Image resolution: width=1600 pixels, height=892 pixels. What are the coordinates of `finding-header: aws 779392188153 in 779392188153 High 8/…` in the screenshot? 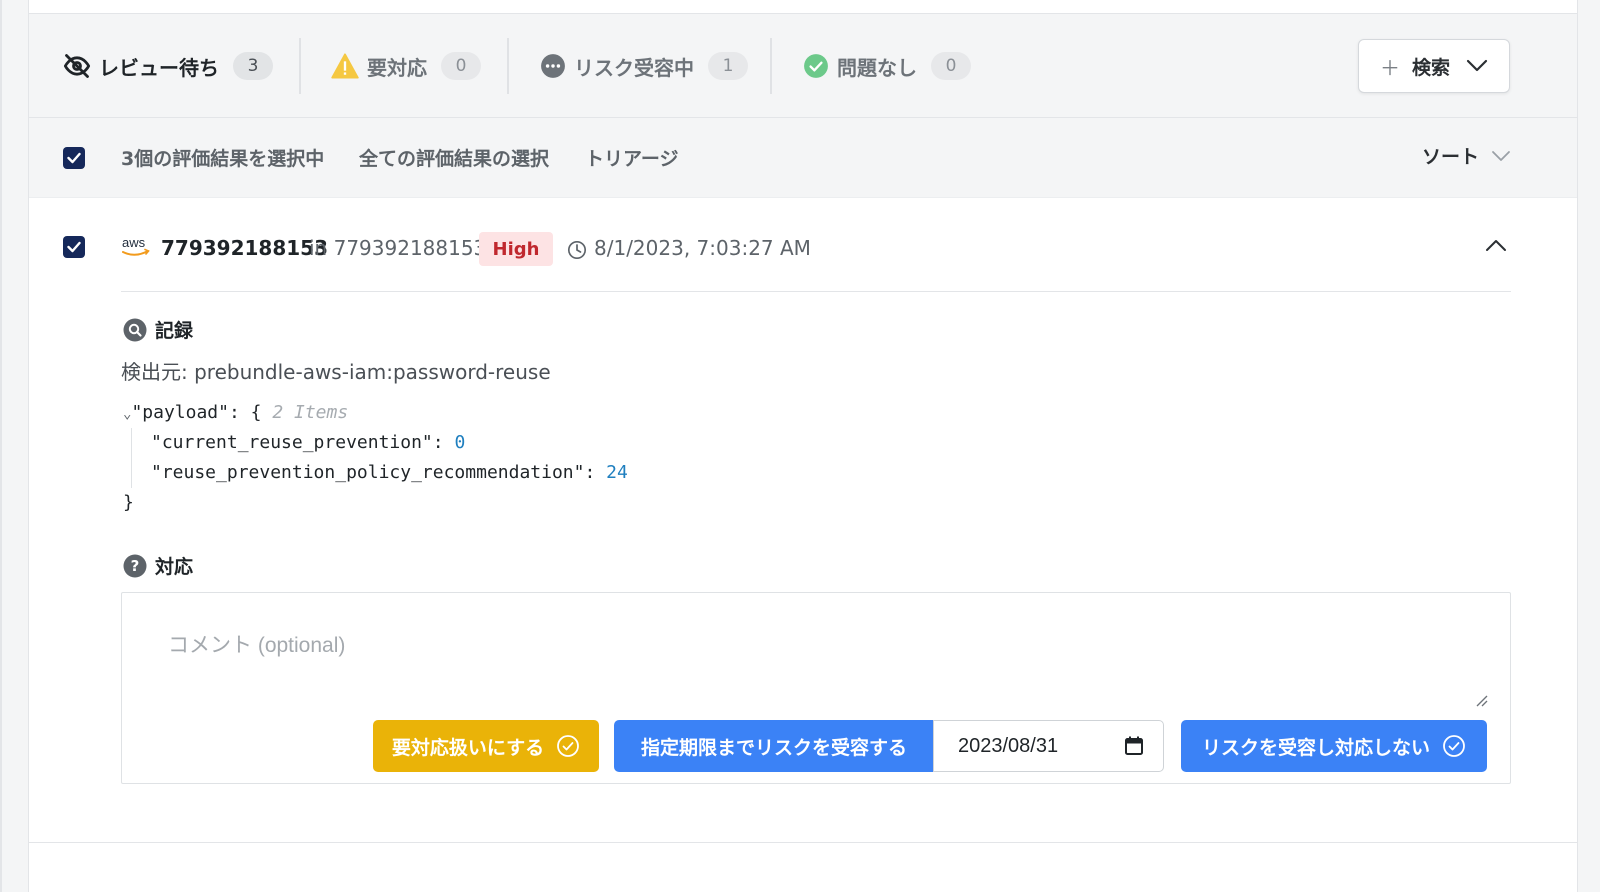 It's located at (816, 256).